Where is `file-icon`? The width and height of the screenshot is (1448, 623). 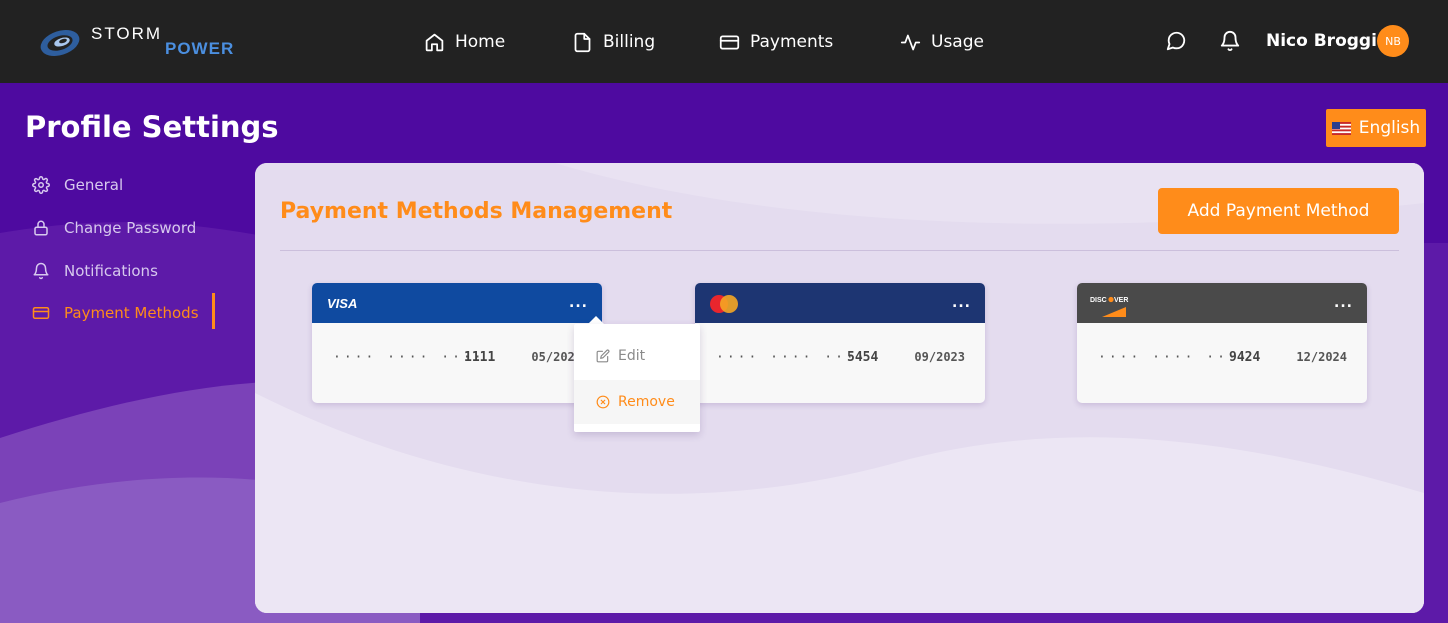
file-icon is located at coordinates (582, 42).